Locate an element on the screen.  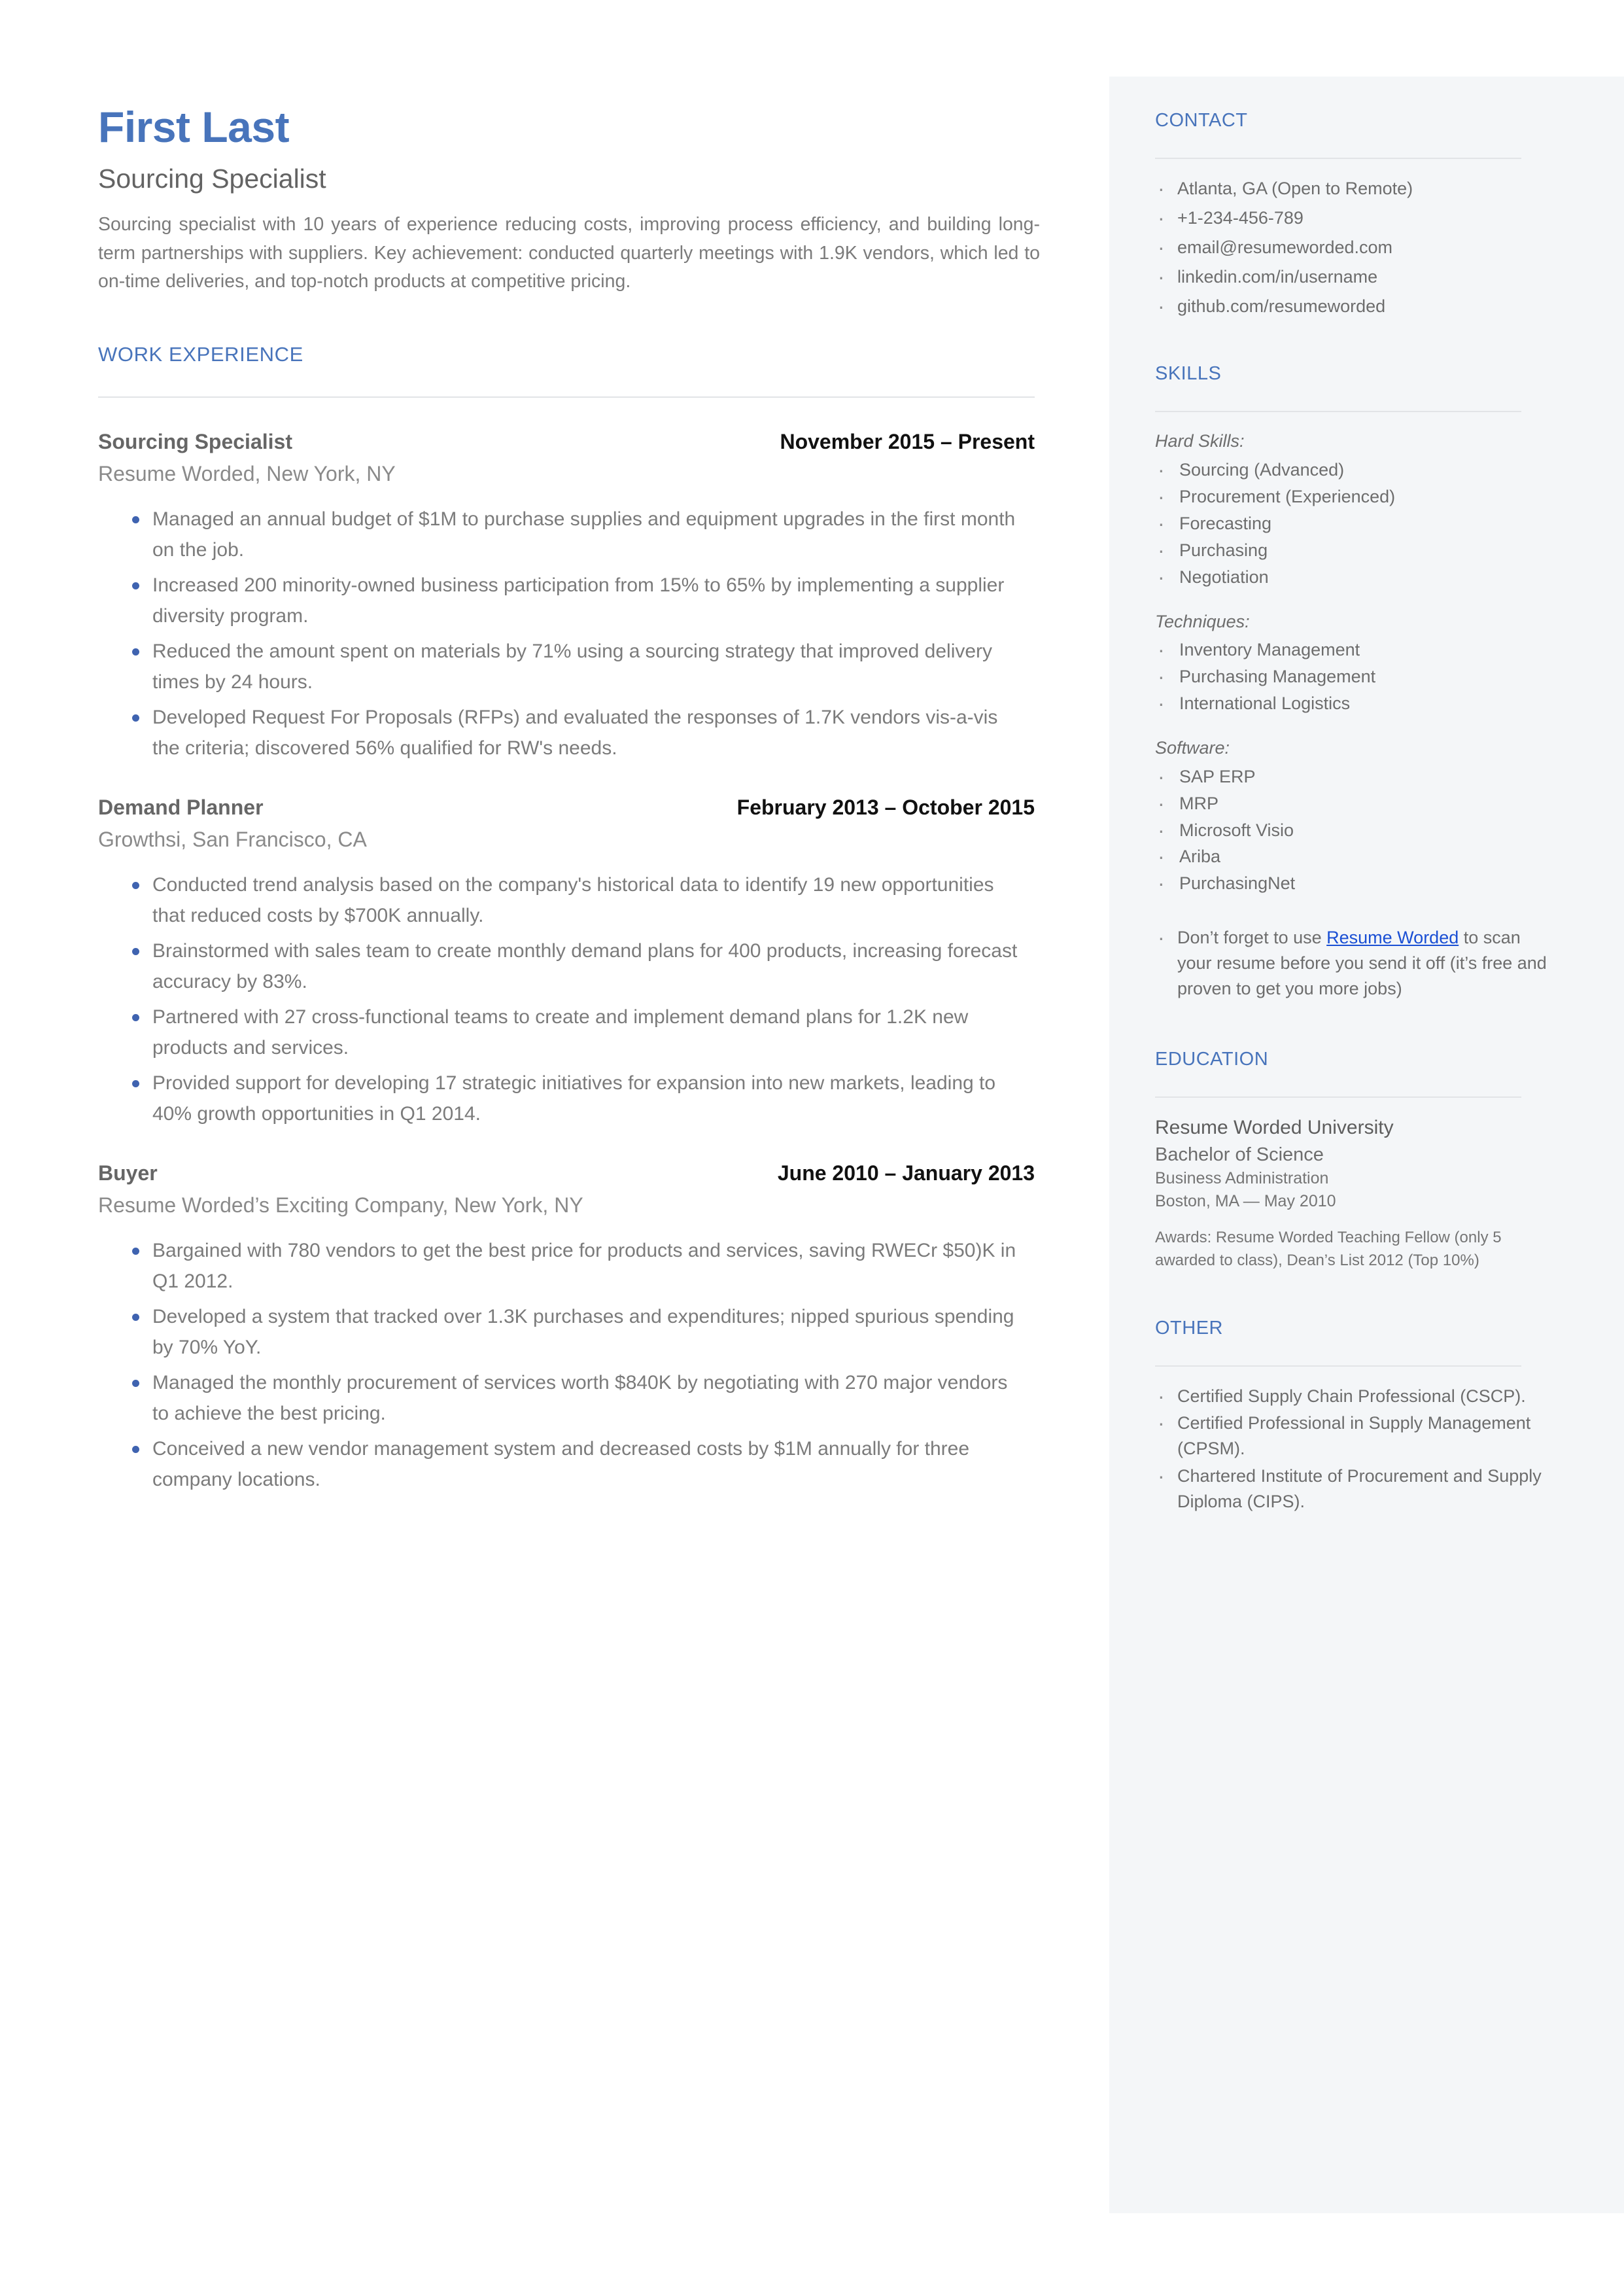
skill-item: PurchasingNet is located at coordinates (1351, 883).